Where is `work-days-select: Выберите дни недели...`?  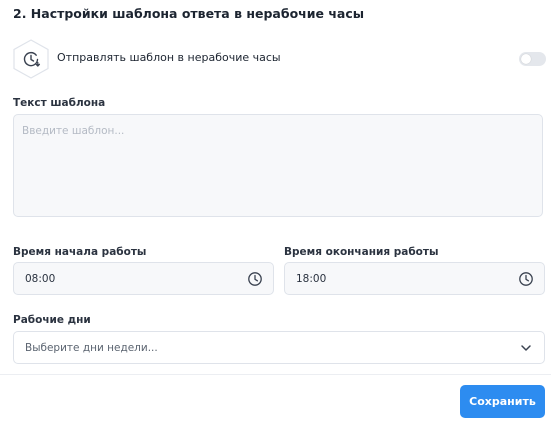 work-days-select: Выберите дни недели... is located at coordinates (279, 347).